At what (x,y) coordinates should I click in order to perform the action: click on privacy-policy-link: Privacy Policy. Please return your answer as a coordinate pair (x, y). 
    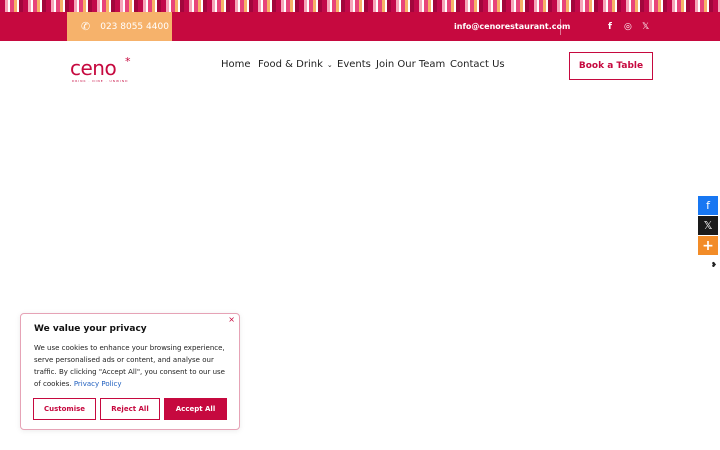
    Looking at the image, I should click on (98, 384).